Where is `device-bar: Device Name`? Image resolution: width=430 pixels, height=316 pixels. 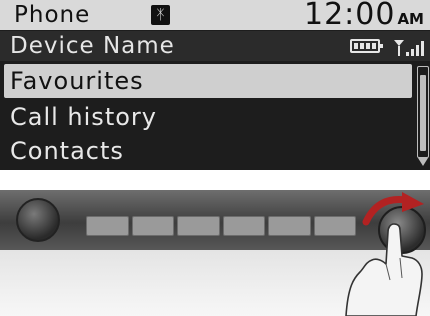
device-bar: Device Name is located at coordinates (215, 46).